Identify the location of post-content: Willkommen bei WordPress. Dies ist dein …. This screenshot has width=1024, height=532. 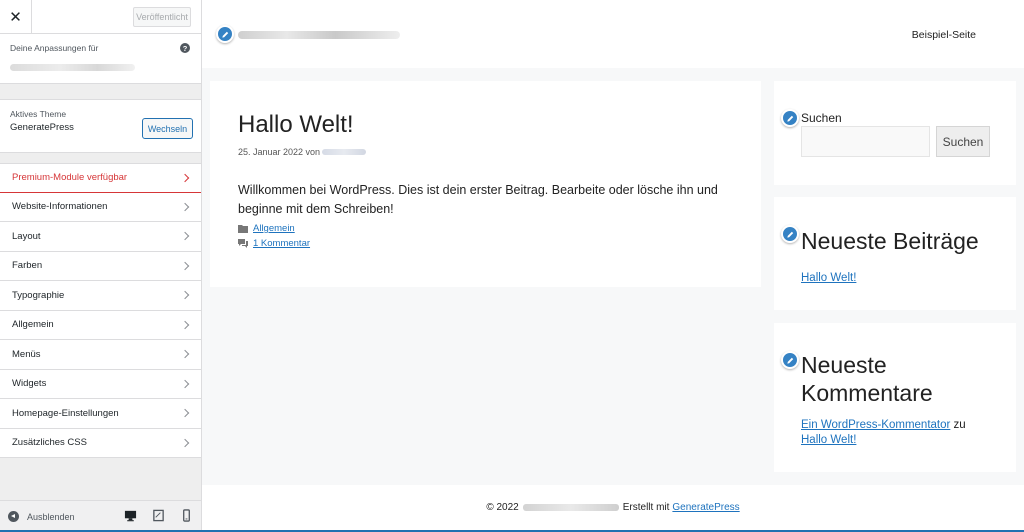
(478, 199).